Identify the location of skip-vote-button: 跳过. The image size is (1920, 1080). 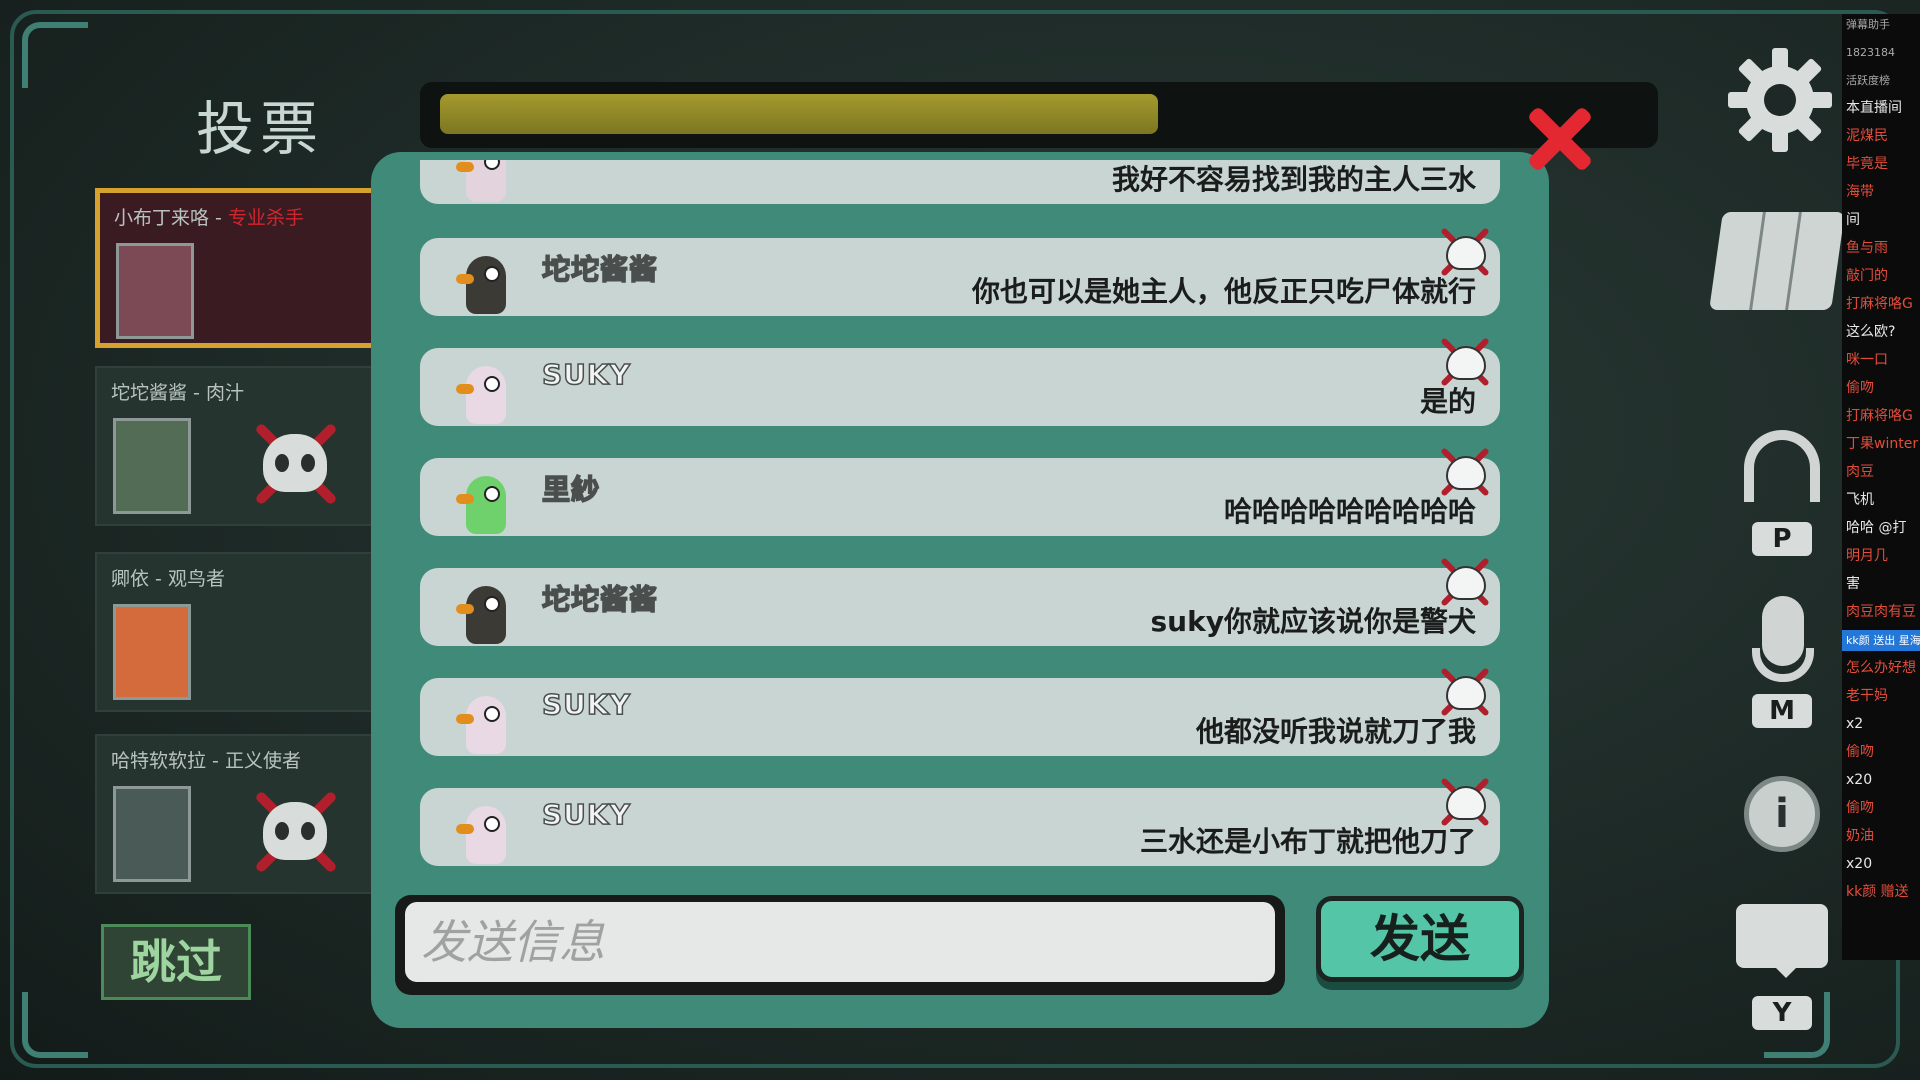
(176, 962).